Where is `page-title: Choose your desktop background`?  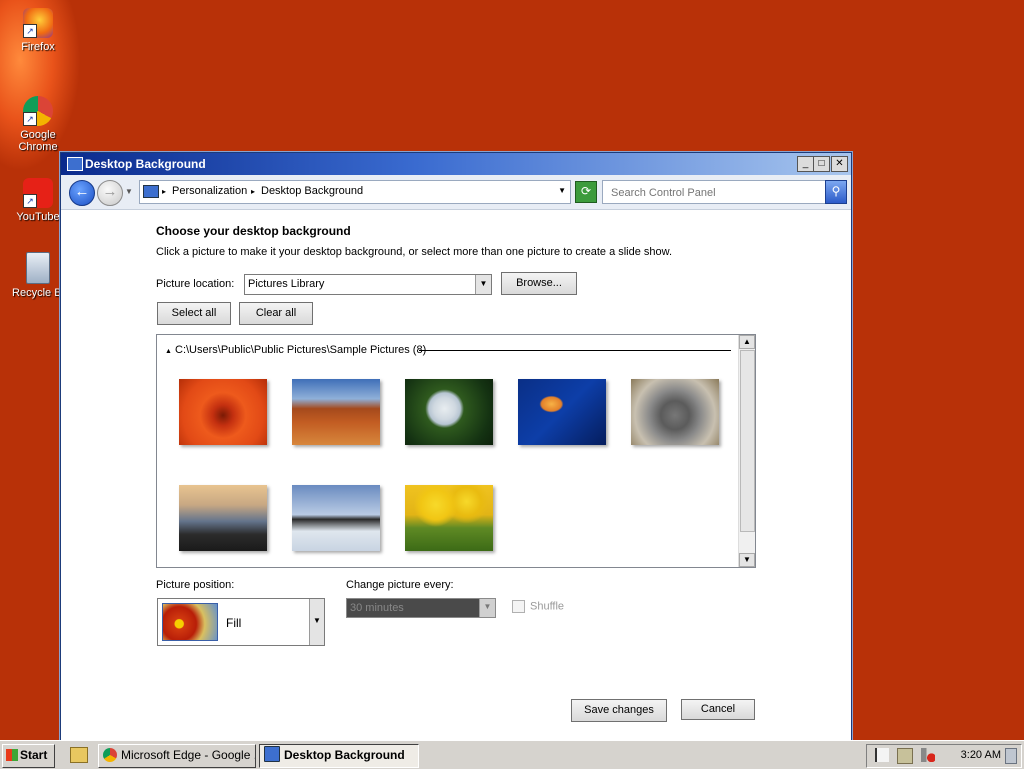 page-title: Choose your desktop background is located at coordinates (253, 231).